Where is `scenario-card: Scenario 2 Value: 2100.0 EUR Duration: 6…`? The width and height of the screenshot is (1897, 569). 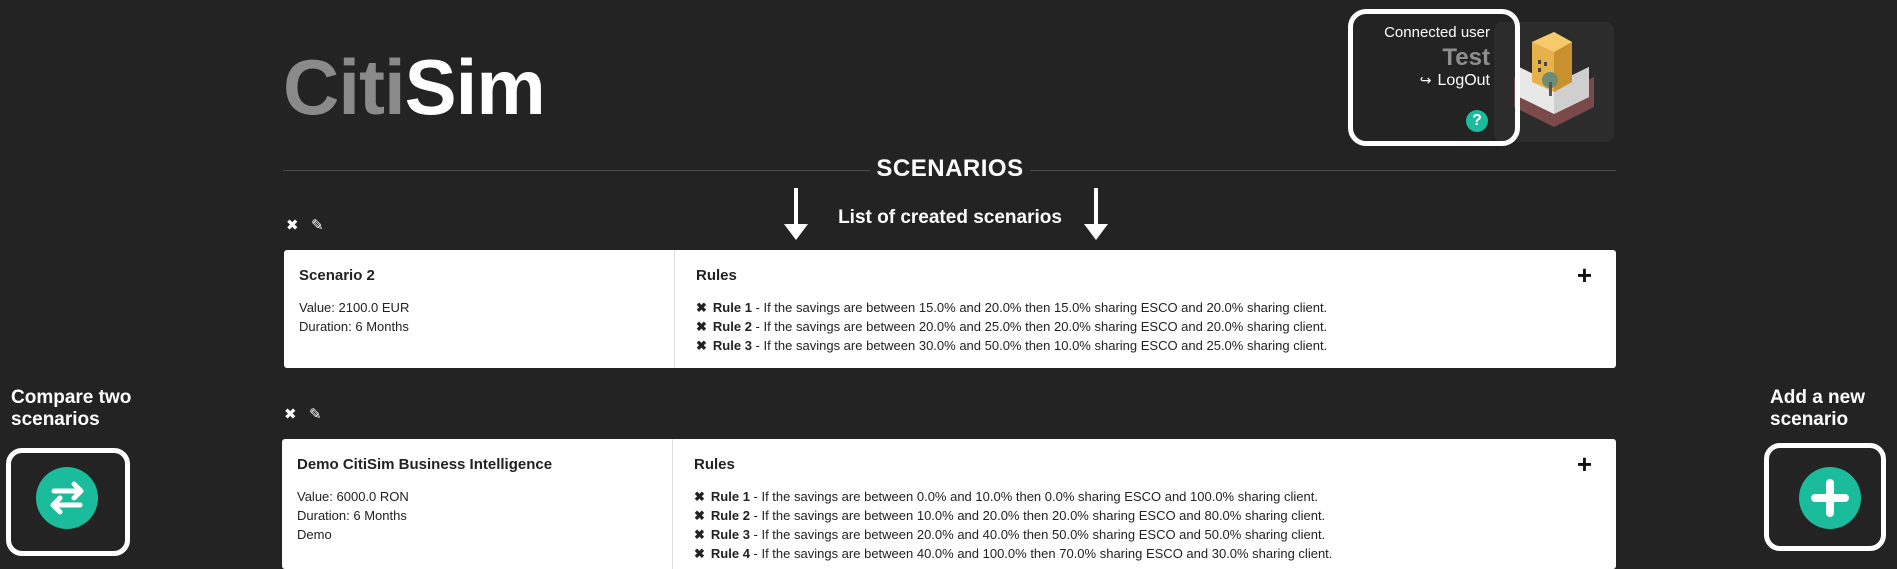 scenario-card: Scenario 2 Value: 2100.0 EUR Duration: 6… is located at coordinates (950, 309).